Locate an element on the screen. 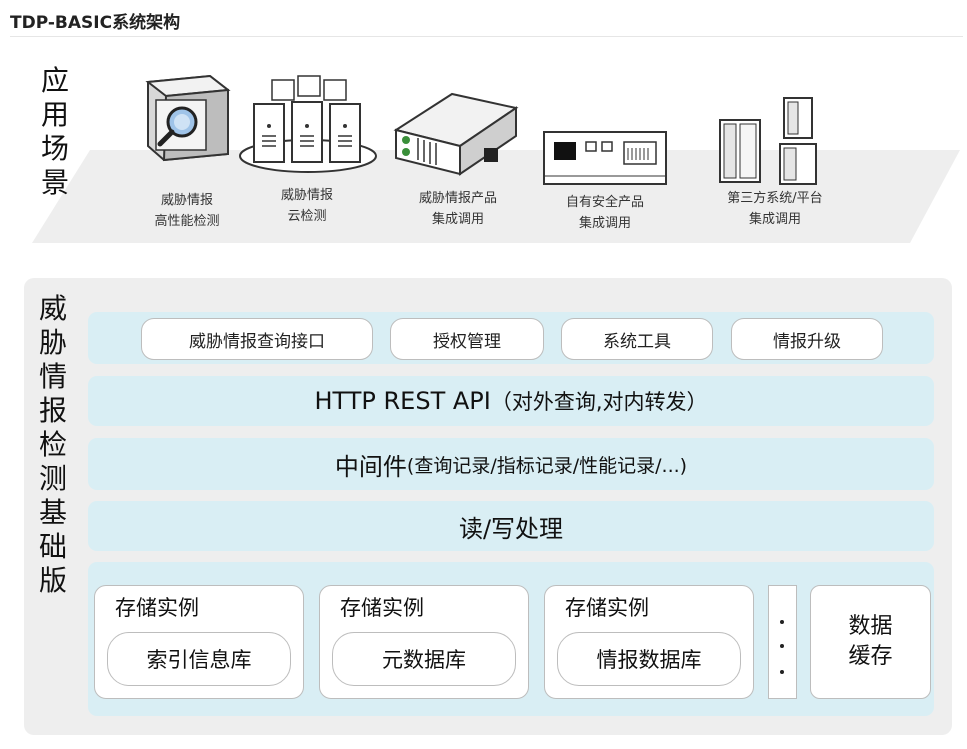 The image size is (967, 749). base-label-char: 报 is located at coordinates (52, 410).